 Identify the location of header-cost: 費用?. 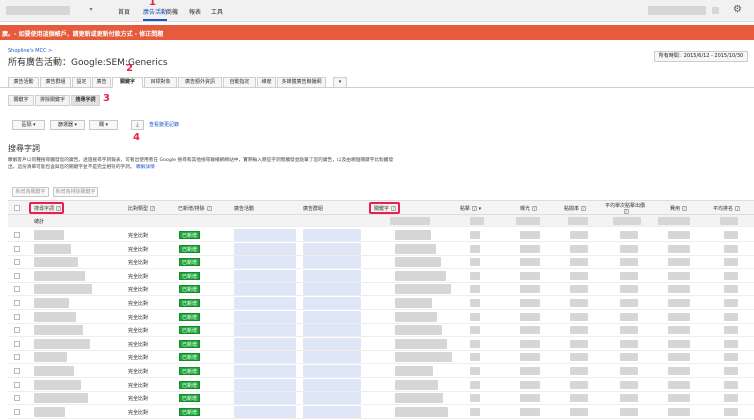
(679, 208).